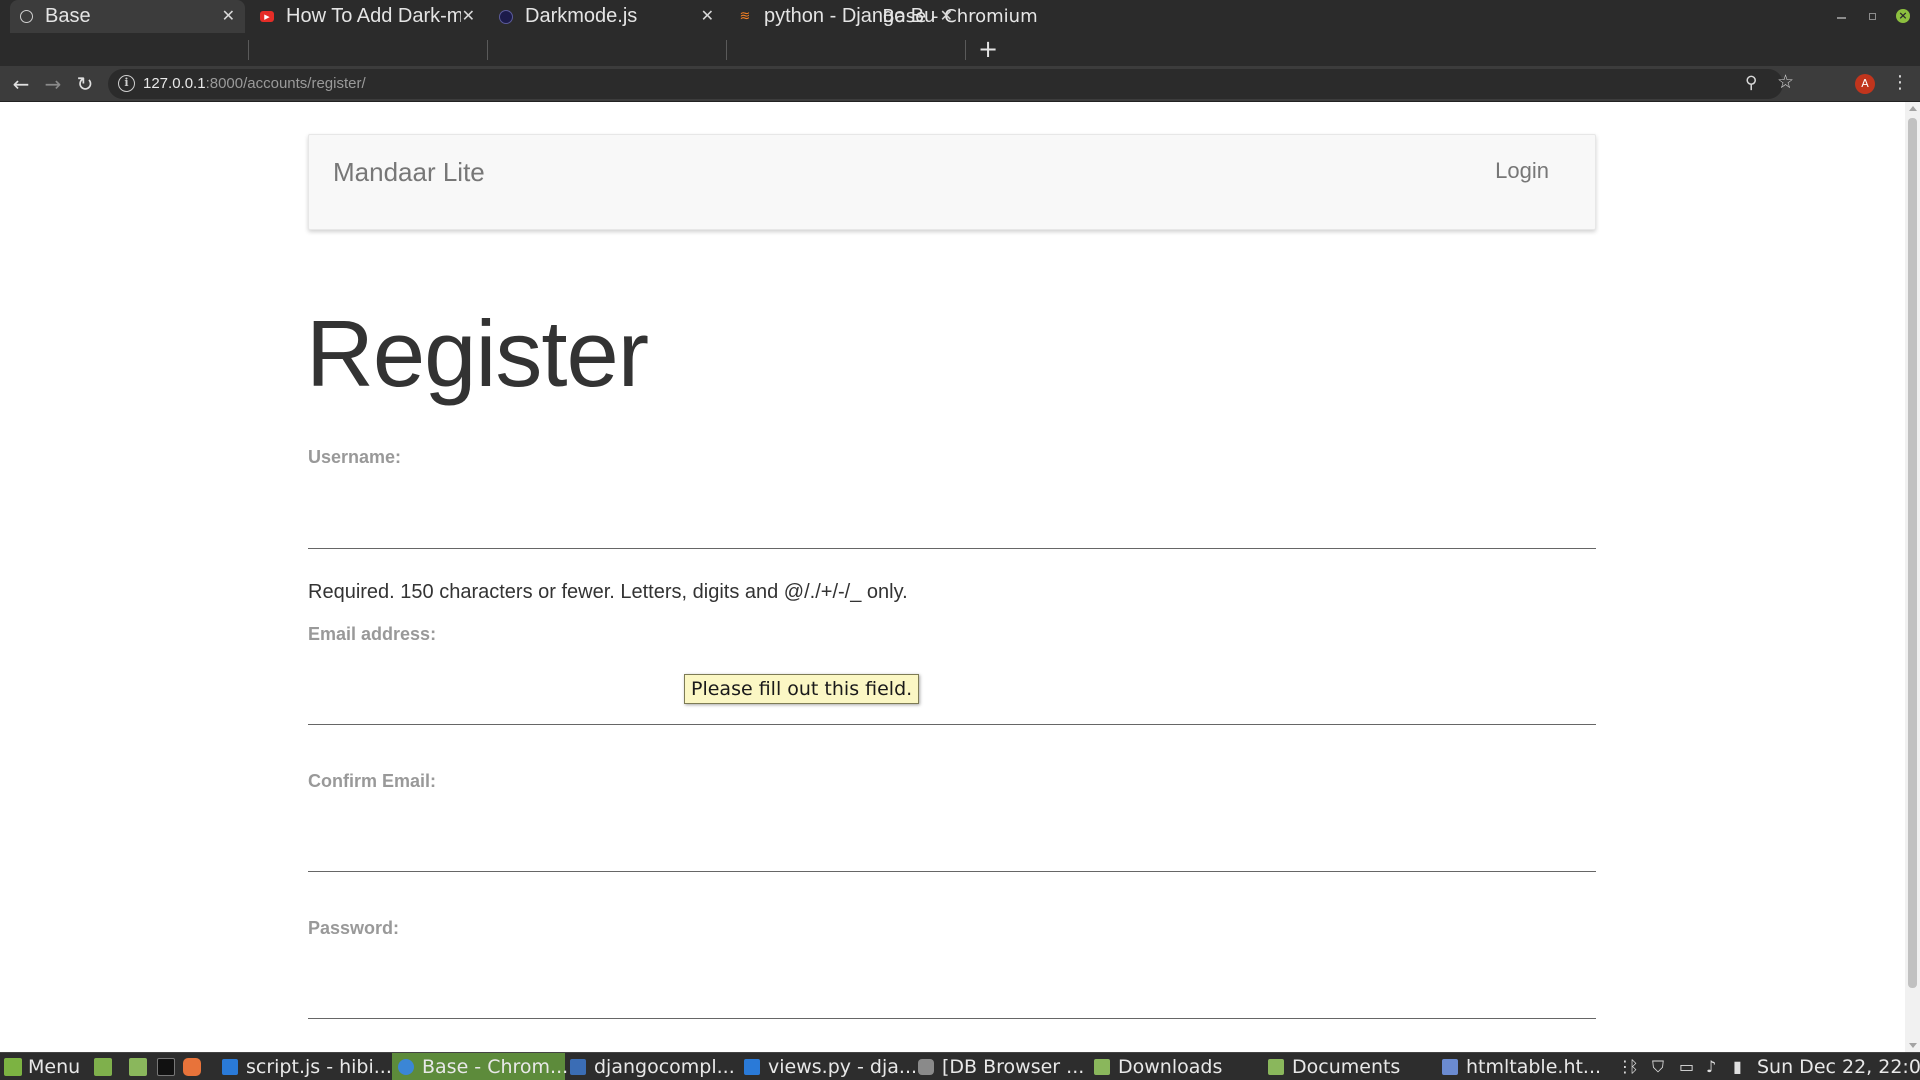 This screenshot has width=1920, height=1080. I want to click on sublime-icon, so click(192, 1067).